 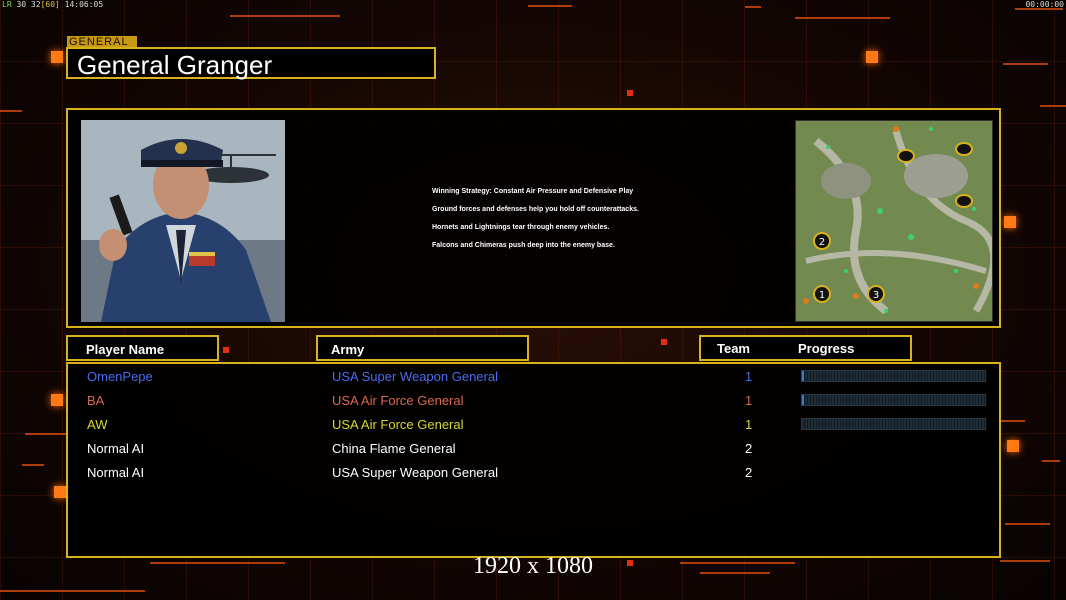 I want to click on start-label: 1, so click(x=822, y=295).